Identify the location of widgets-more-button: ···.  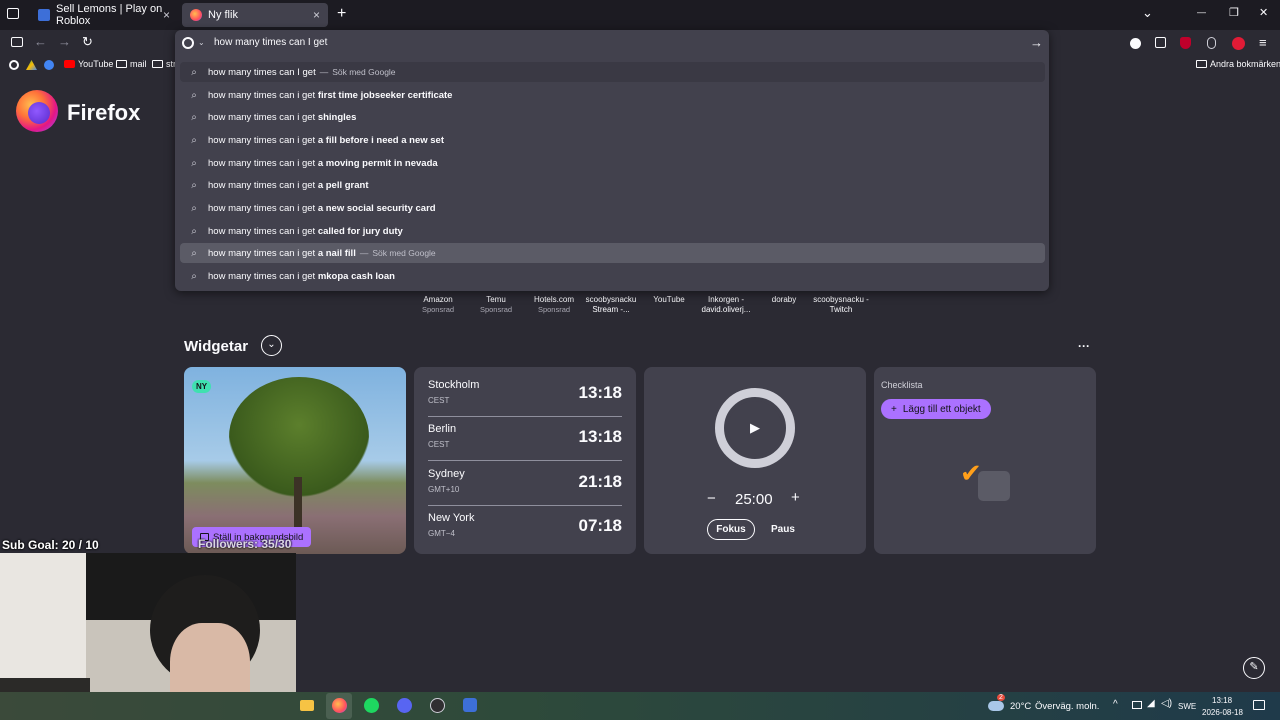
(1084, 346).